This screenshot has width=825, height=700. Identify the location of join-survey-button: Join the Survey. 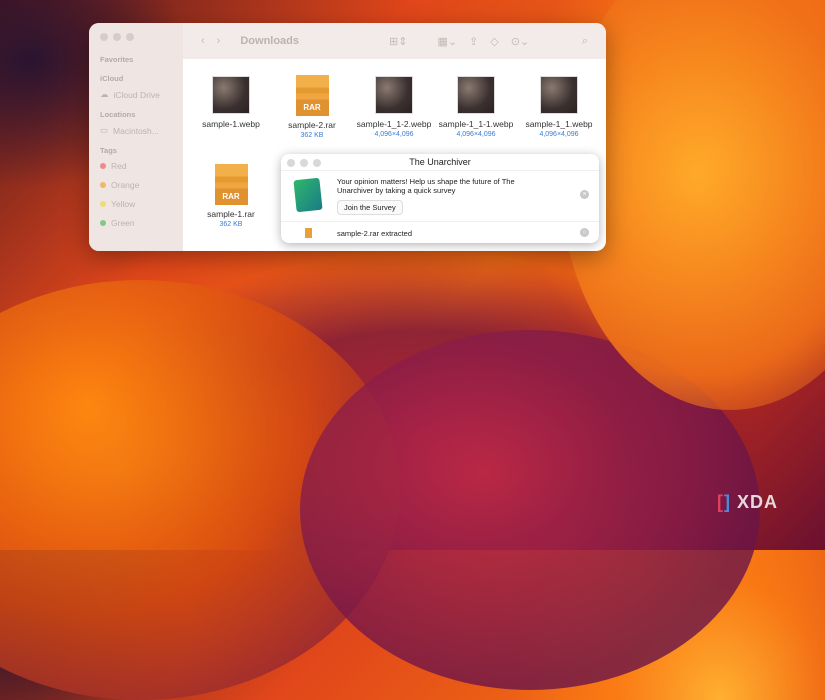
(370, 207).